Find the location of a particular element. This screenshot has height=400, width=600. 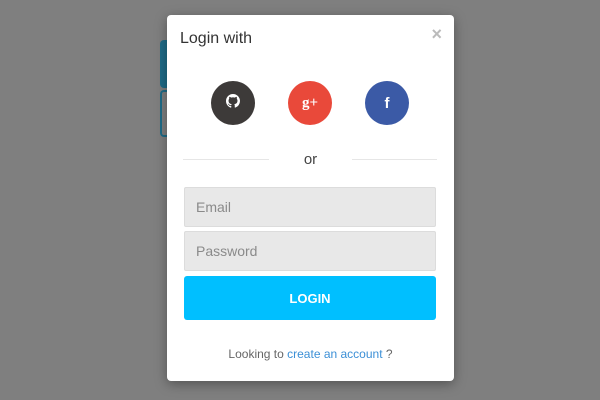

signup-prompt-suffix: ? is located at coordinates (387, 354).